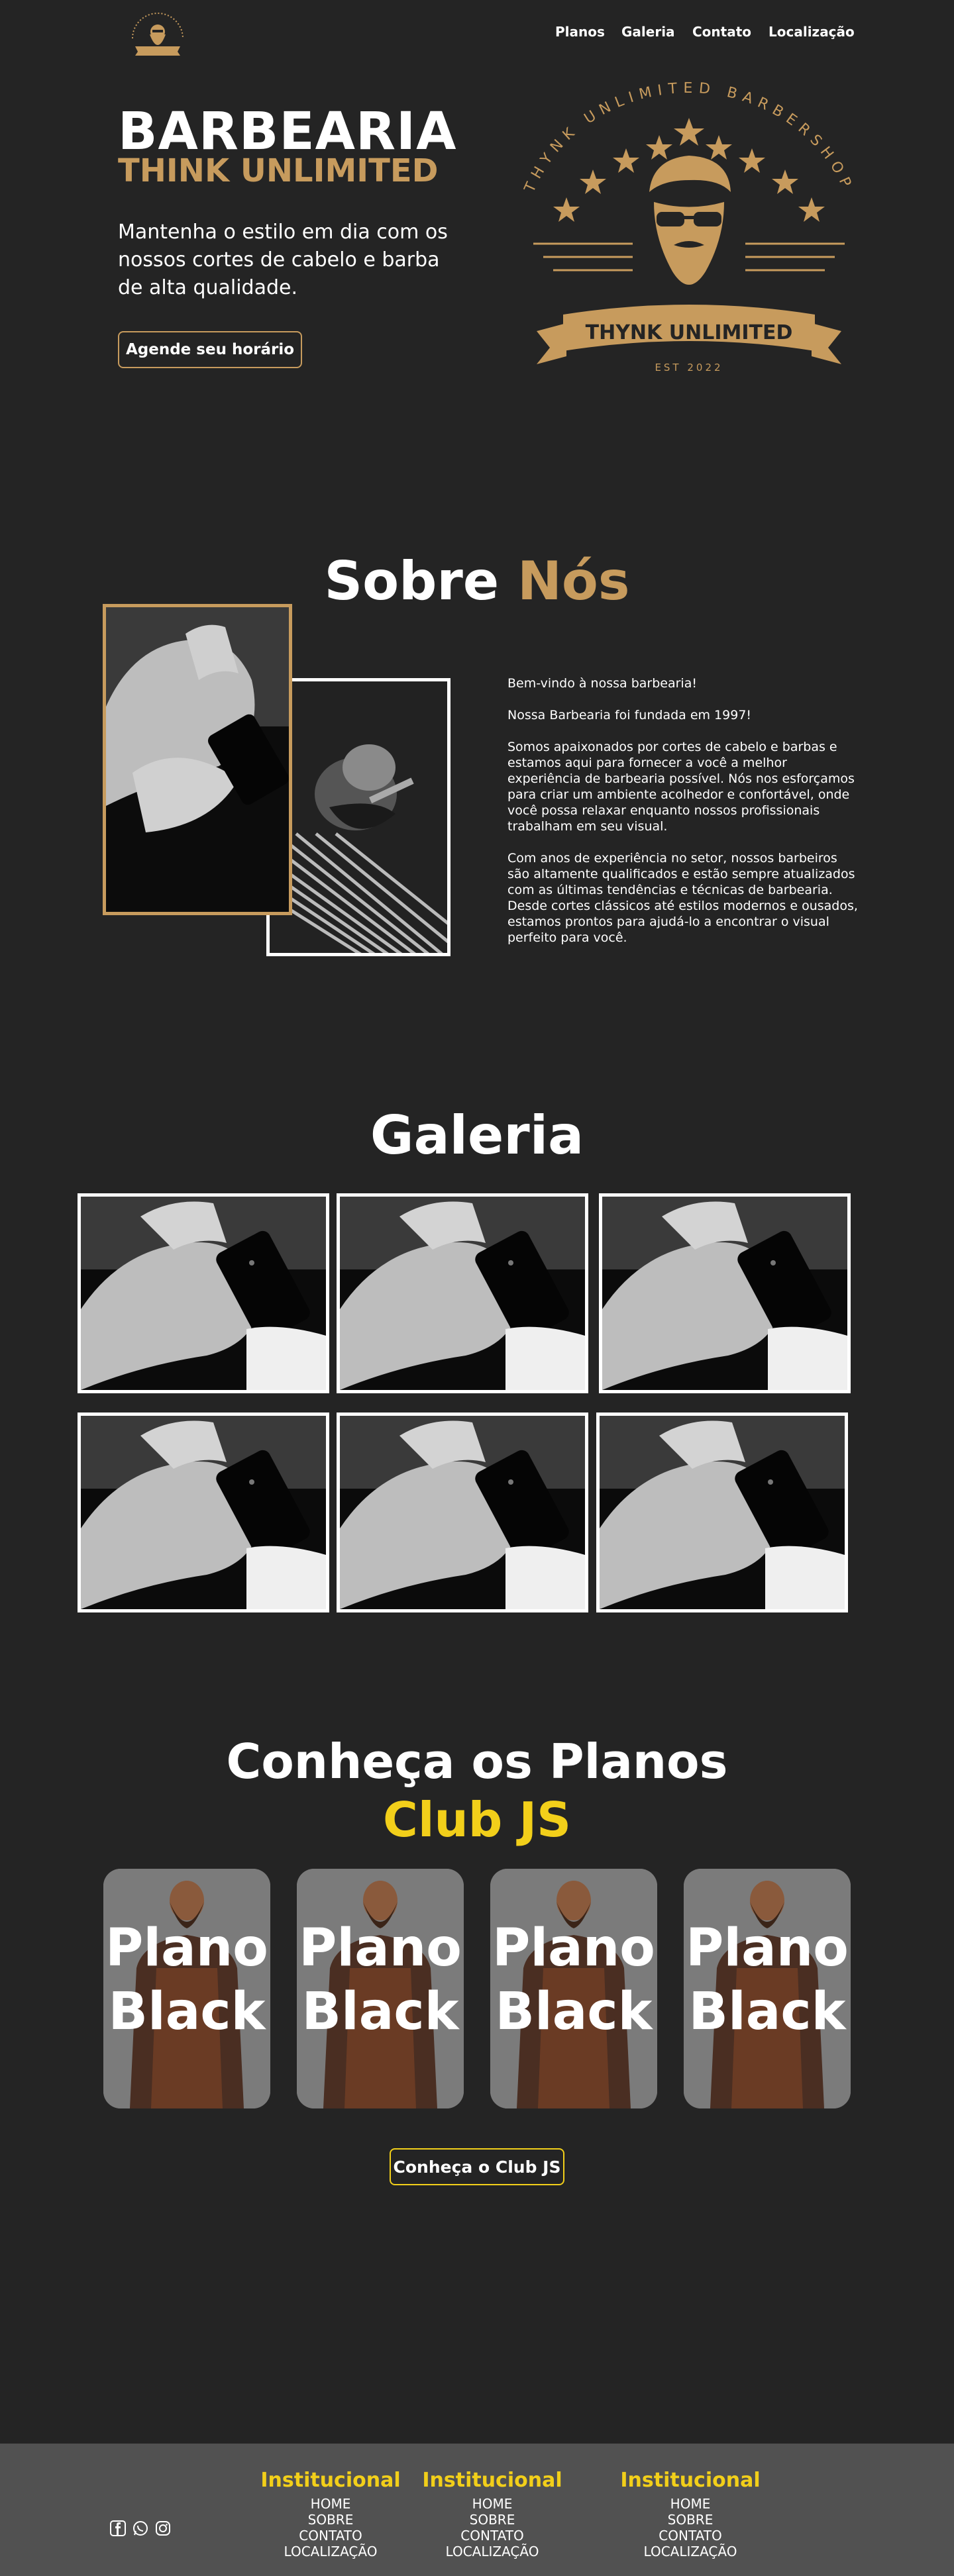 The height and width of the screenshot is (2576, 954). I want to click on about-title-b: Nós, so click(573, 581).